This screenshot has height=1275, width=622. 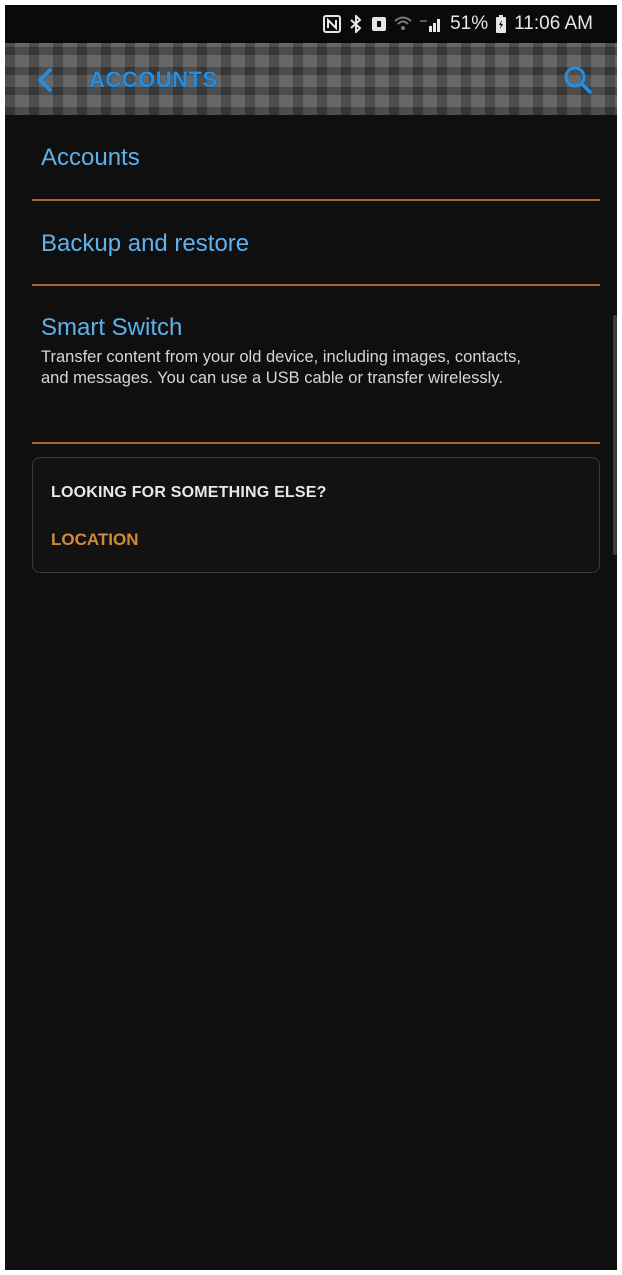 What do you see at coordinates (553, 23) in the screenshot?
I see `clock: 11:06 AM` at bounding box center [553, 23].